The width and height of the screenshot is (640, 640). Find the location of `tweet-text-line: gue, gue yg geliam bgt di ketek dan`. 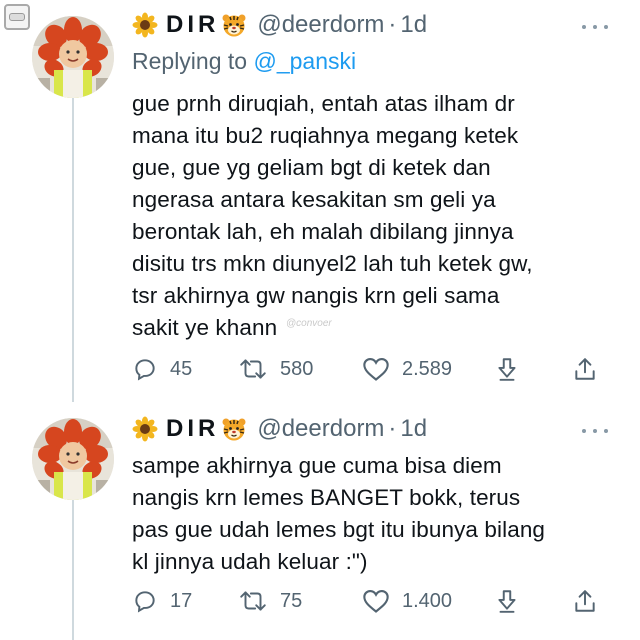

tweet-text-line: gue, gue yg geliam bgt di ketek dan is located at coordinates (311, 167).